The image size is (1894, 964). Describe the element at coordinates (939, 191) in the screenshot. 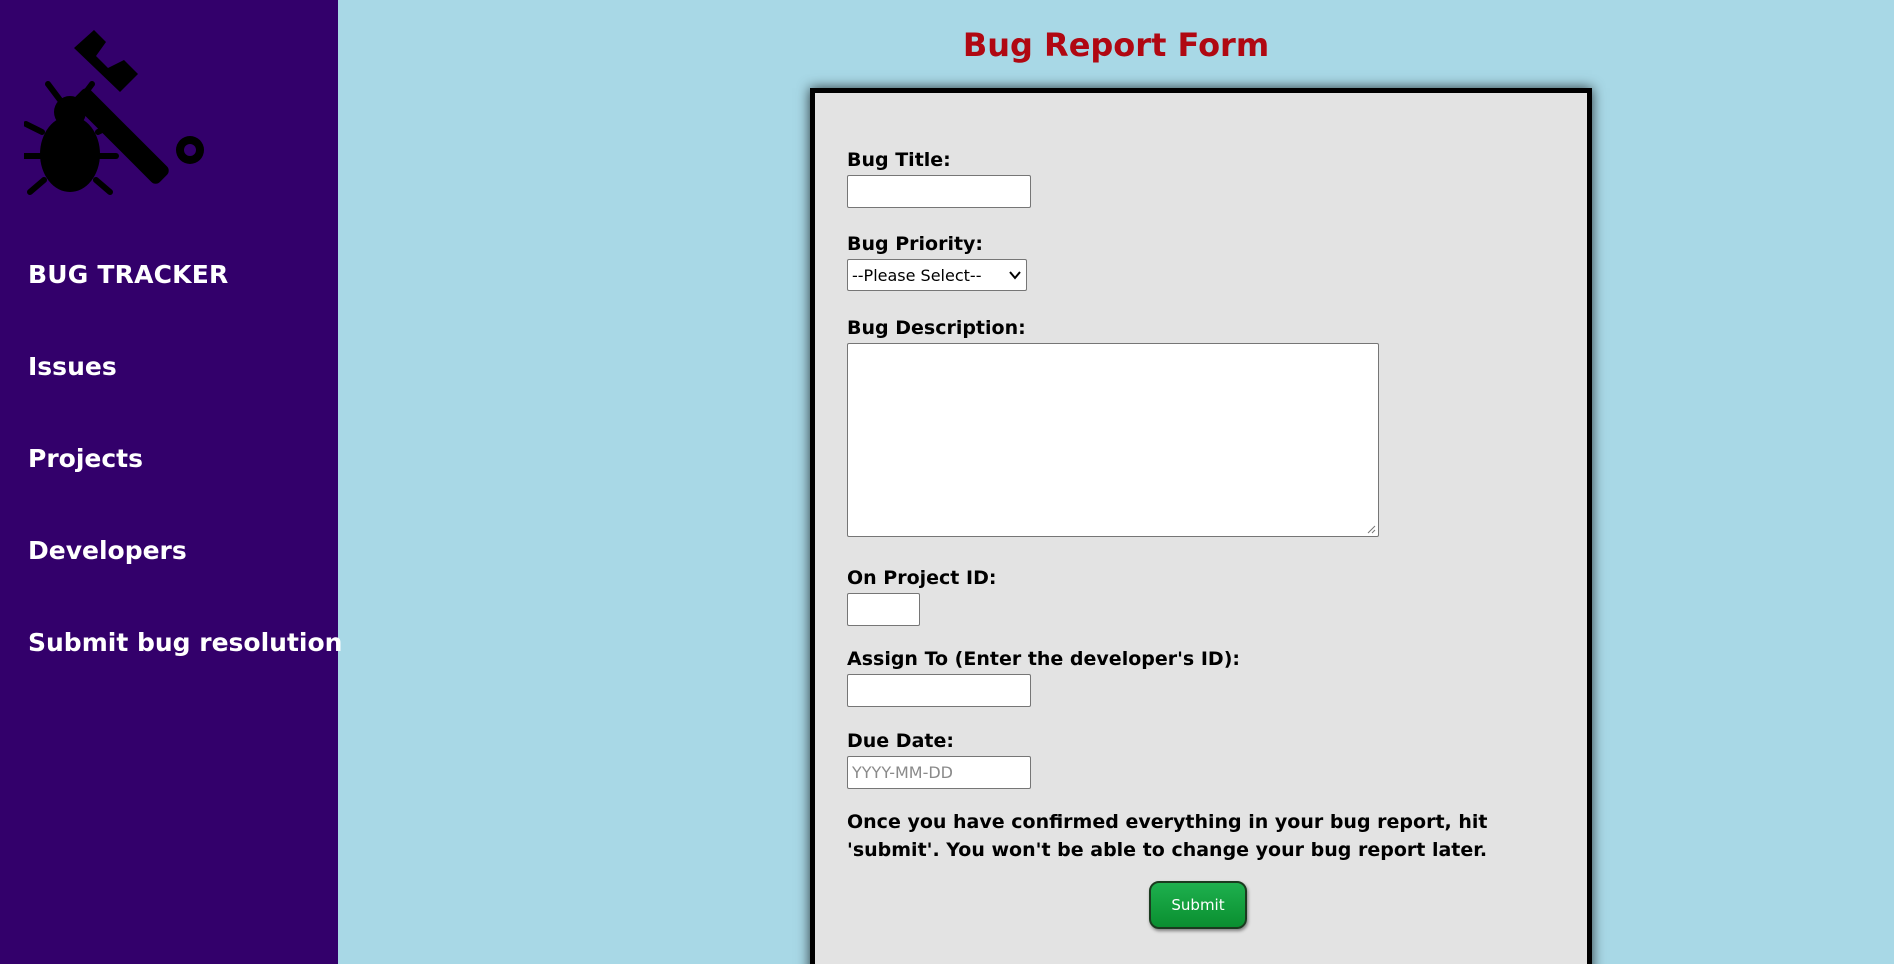

I see `bug-title-input` at that location.